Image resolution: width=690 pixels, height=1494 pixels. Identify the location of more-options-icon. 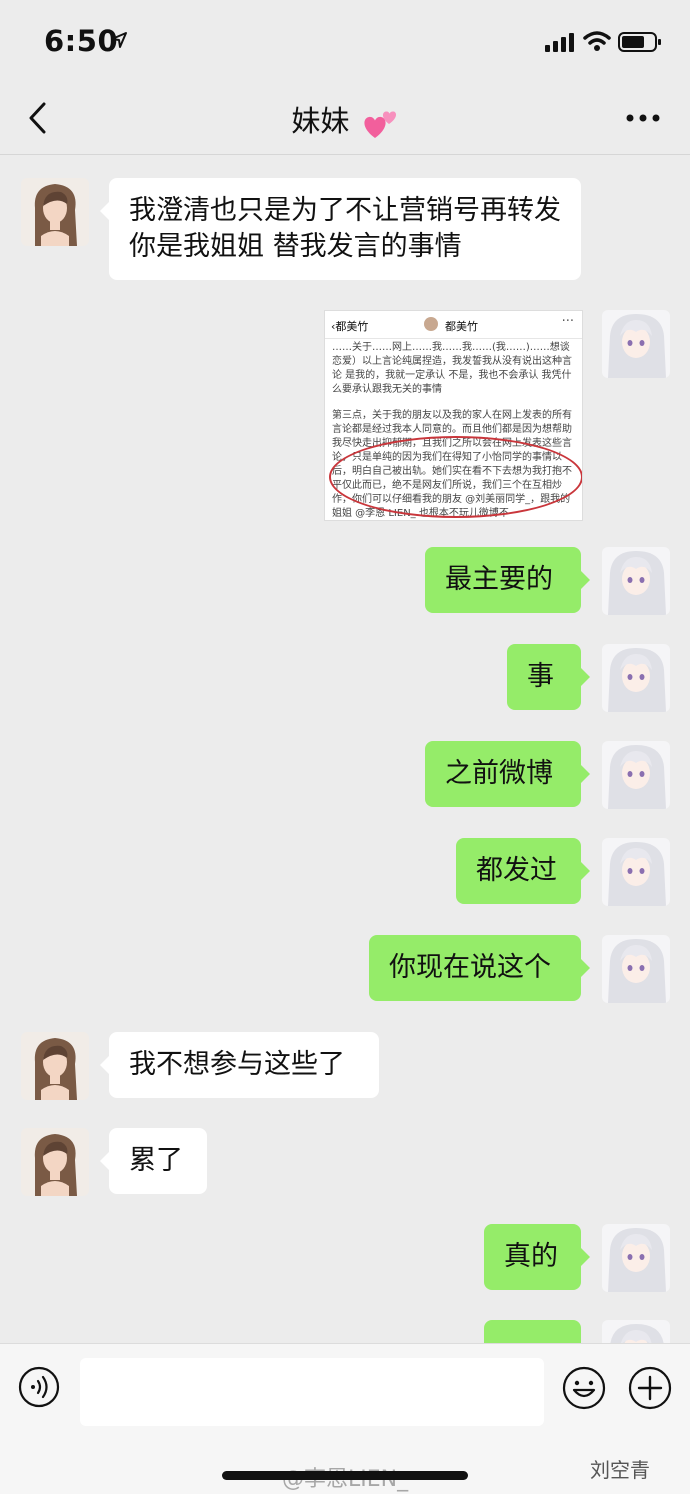
(643, 118).